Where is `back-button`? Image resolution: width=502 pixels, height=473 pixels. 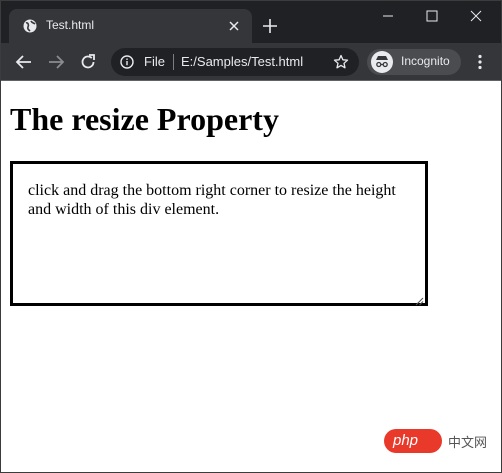 back-button is located at coordinates (24, 62).